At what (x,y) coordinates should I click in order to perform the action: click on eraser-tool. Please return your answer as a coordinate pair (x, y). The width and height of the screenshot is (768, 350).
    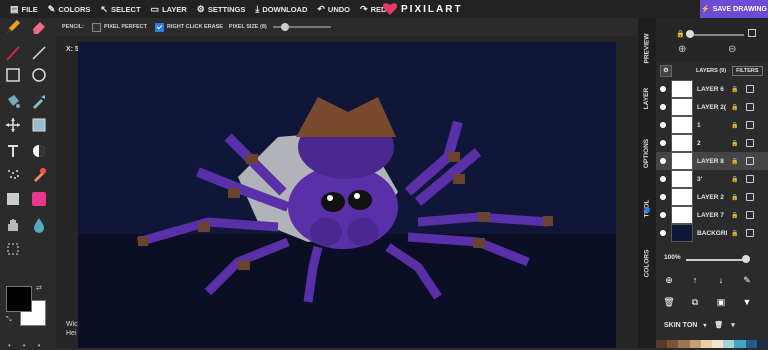
    Looking at the image, I should click on (39, 27).